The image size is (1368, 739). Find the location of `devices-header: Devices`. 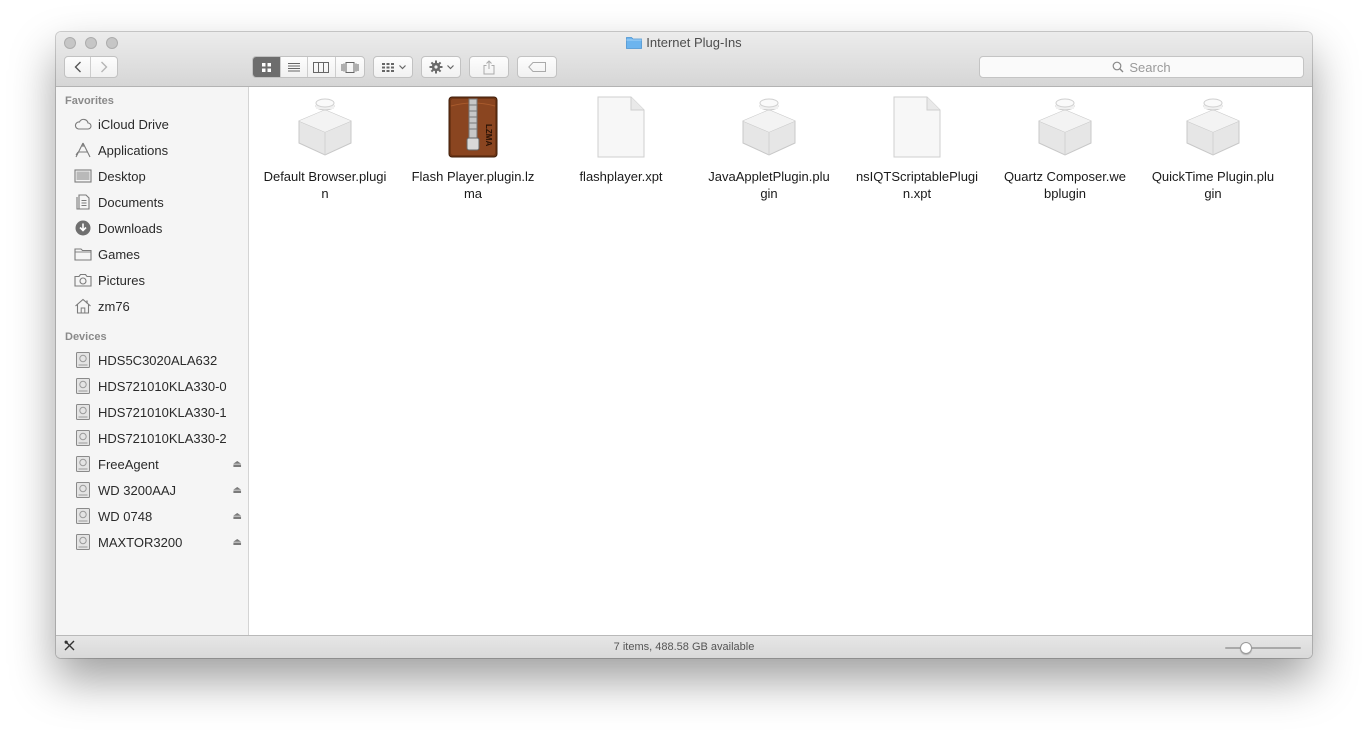

devices-header: Devices is located at coordinates (86, 337).